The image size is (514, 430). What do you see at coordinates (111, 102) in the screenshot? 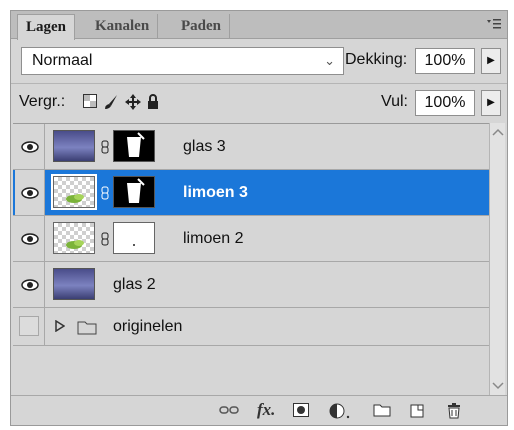
I see `lock-paint-icon` at bounding box center [111, 102].